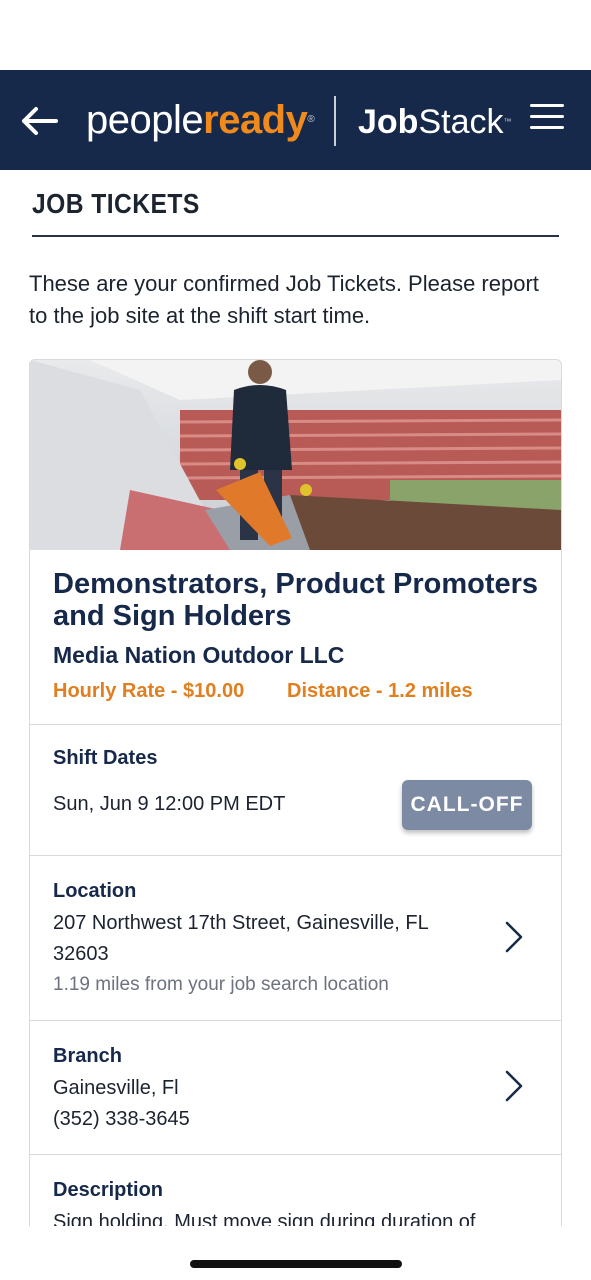 The image size is (591, 1280). I want to click on job-photo, so click(295, 455).